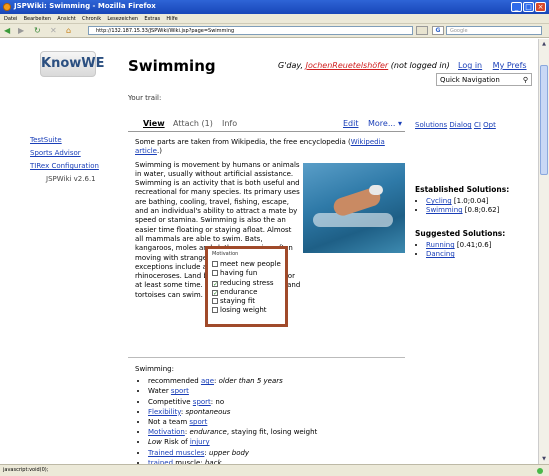  I want to click on option-label: losing weight, so click(243, 310).